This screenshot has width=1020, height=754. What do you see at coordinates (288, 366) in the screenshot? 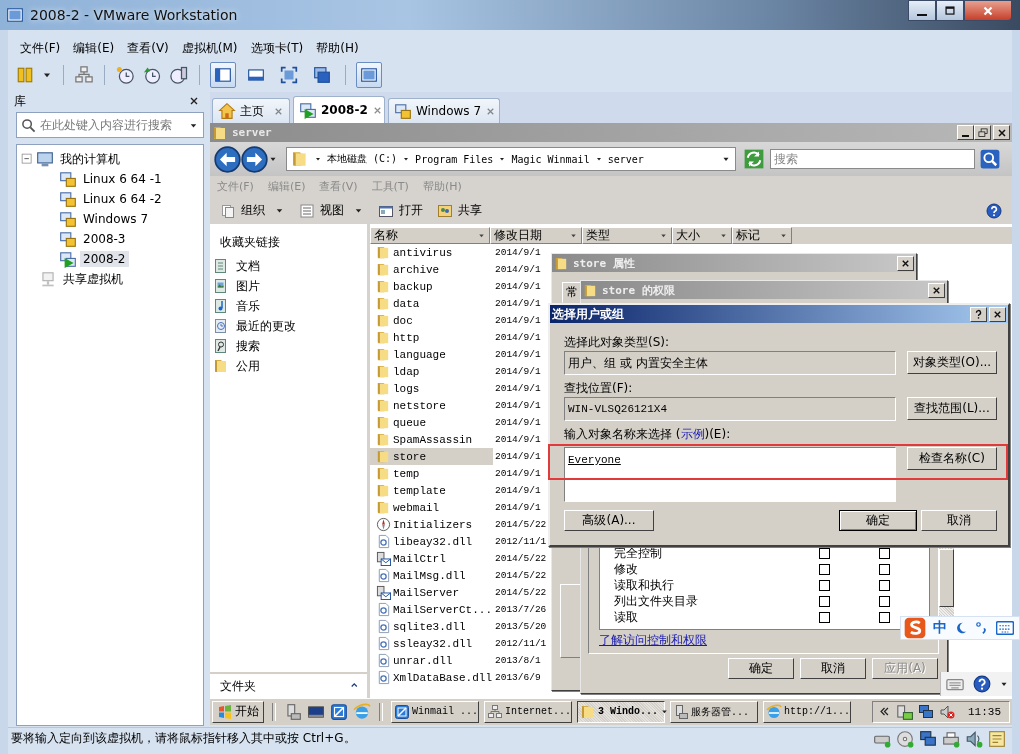
I see `favorite-link: 公用` at bounding box center [288, 366].